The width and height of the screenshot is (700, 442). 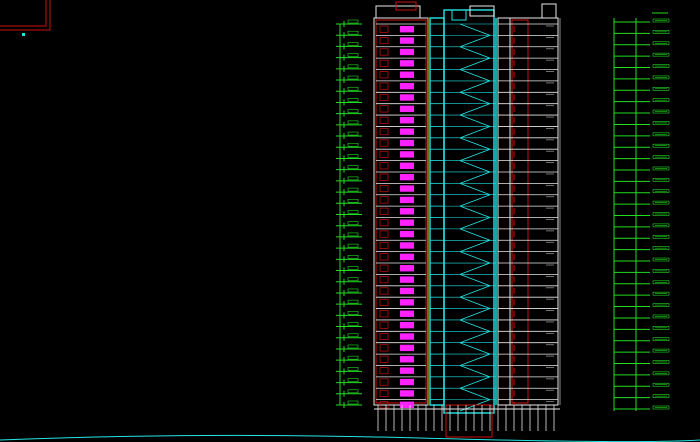 What do you see at coordinates (641, 211) in the screenshot?
I see `right-level-markers` at bounding box center [641, 211].